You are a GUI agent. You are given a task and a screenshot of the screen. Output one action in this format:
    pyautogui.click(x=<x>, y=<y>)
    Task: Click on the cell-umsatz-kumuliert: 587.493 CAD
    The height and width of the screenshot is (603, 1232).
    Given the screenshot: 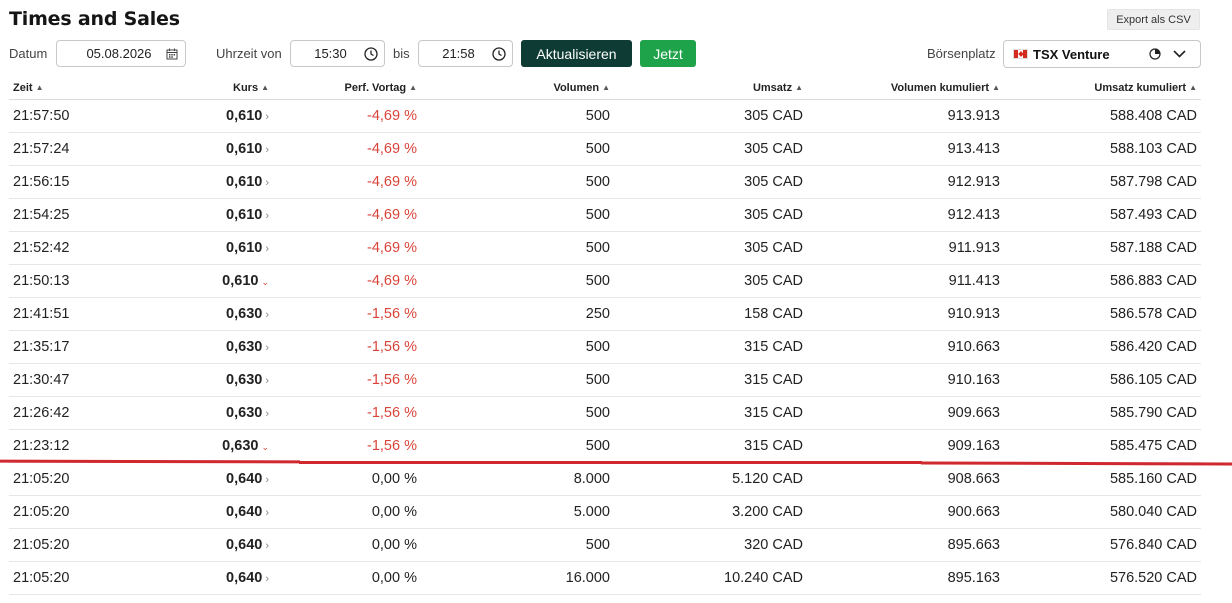 What is the action you would take?
    pyautogui.click(x=1102, y=215)
    